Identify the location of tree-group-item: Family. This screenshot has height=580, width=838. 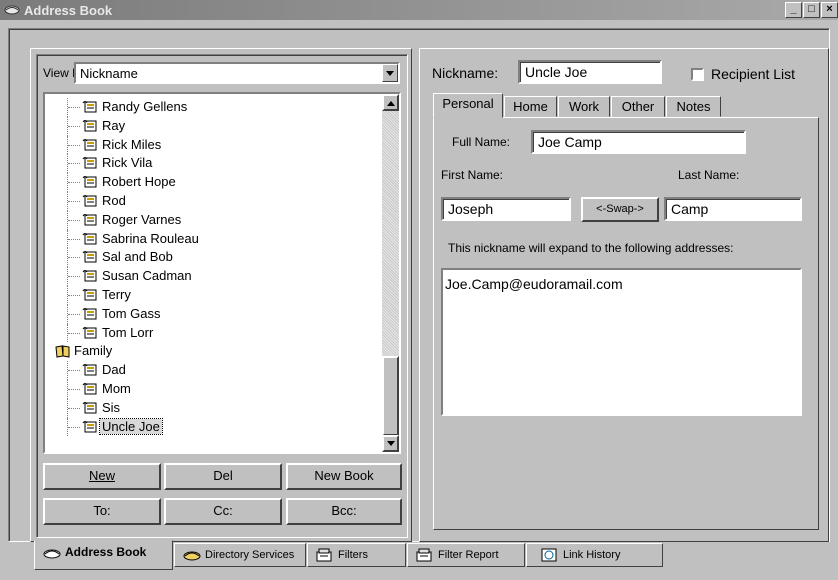
(215, 351).